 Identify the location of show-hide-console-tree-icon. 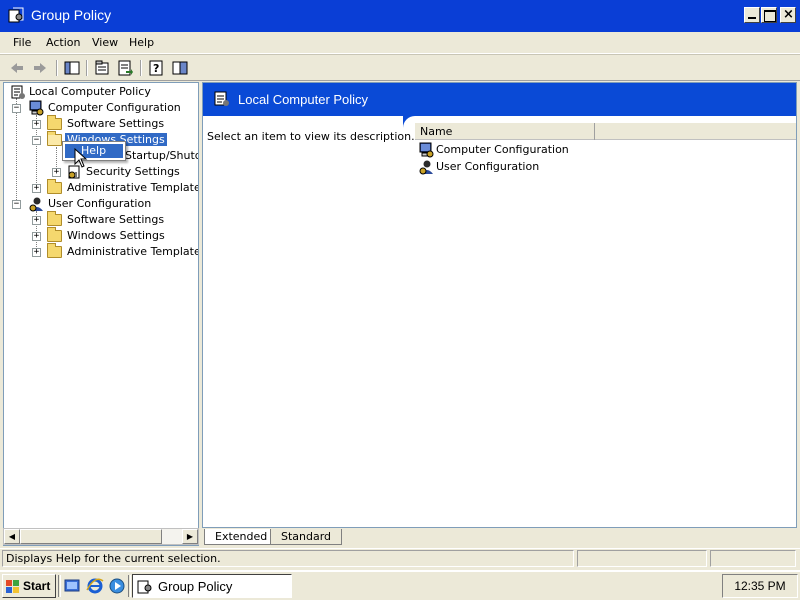
(180, 68).